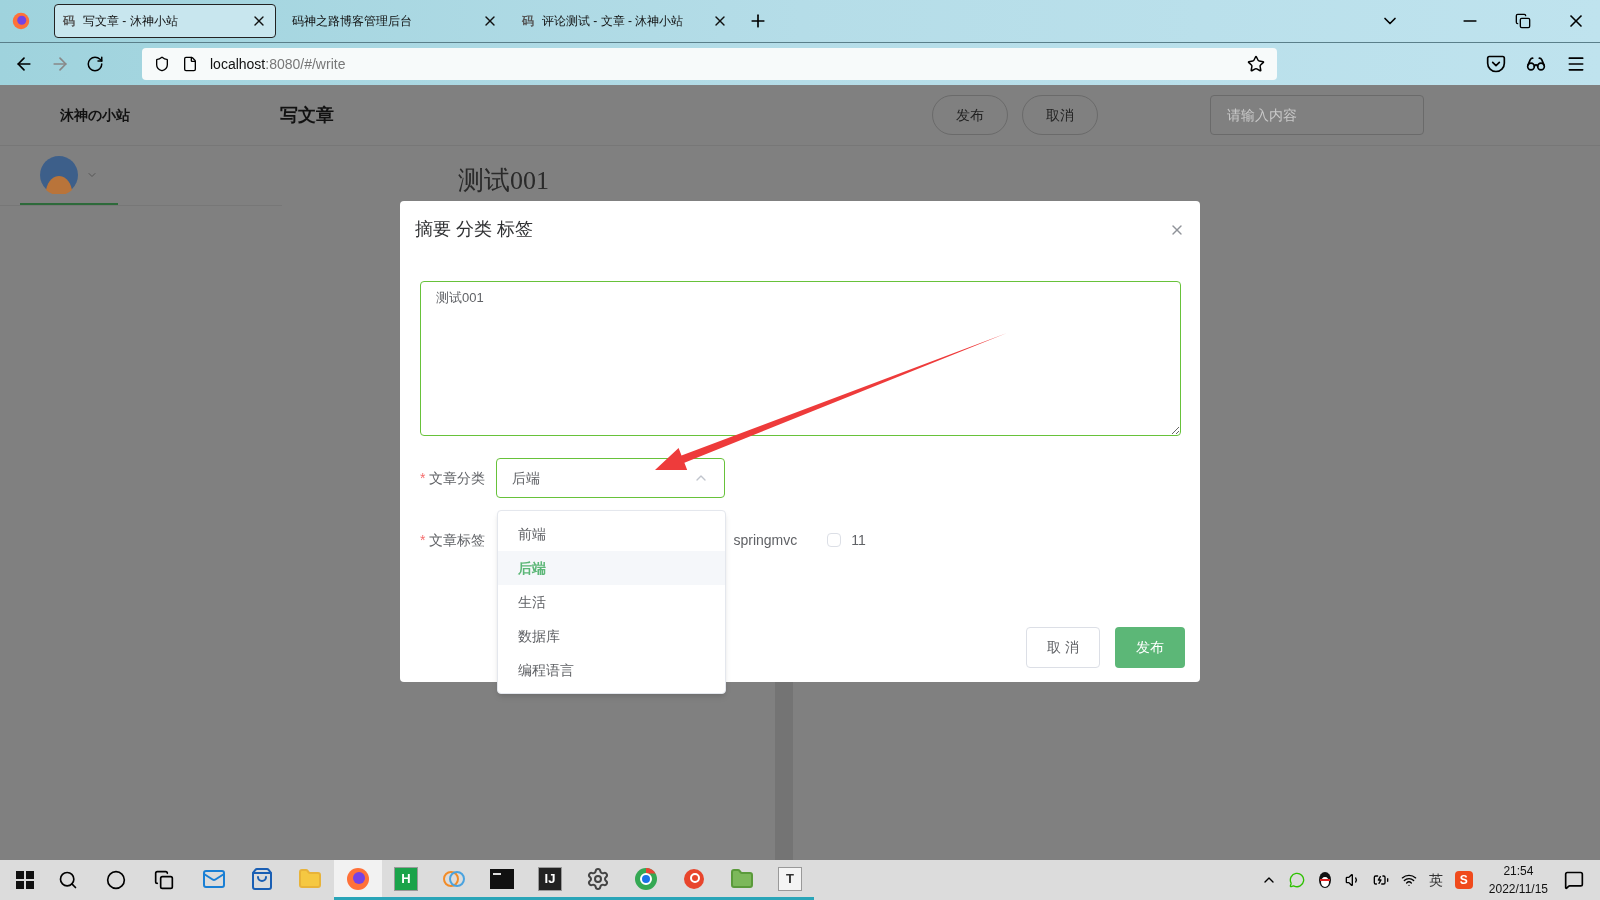  What do you see at coordinates (474, 229) in the screenshot?
I see `dialog-title: 摘要 分类 标签` at bounding box center [474, 229].